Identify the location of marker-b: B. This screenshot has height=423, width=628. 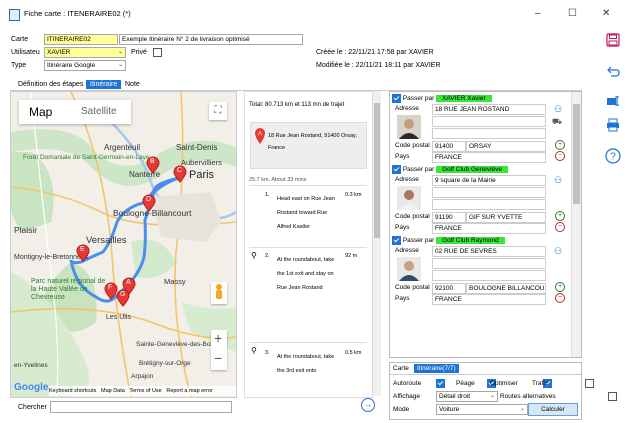
(153, 166).